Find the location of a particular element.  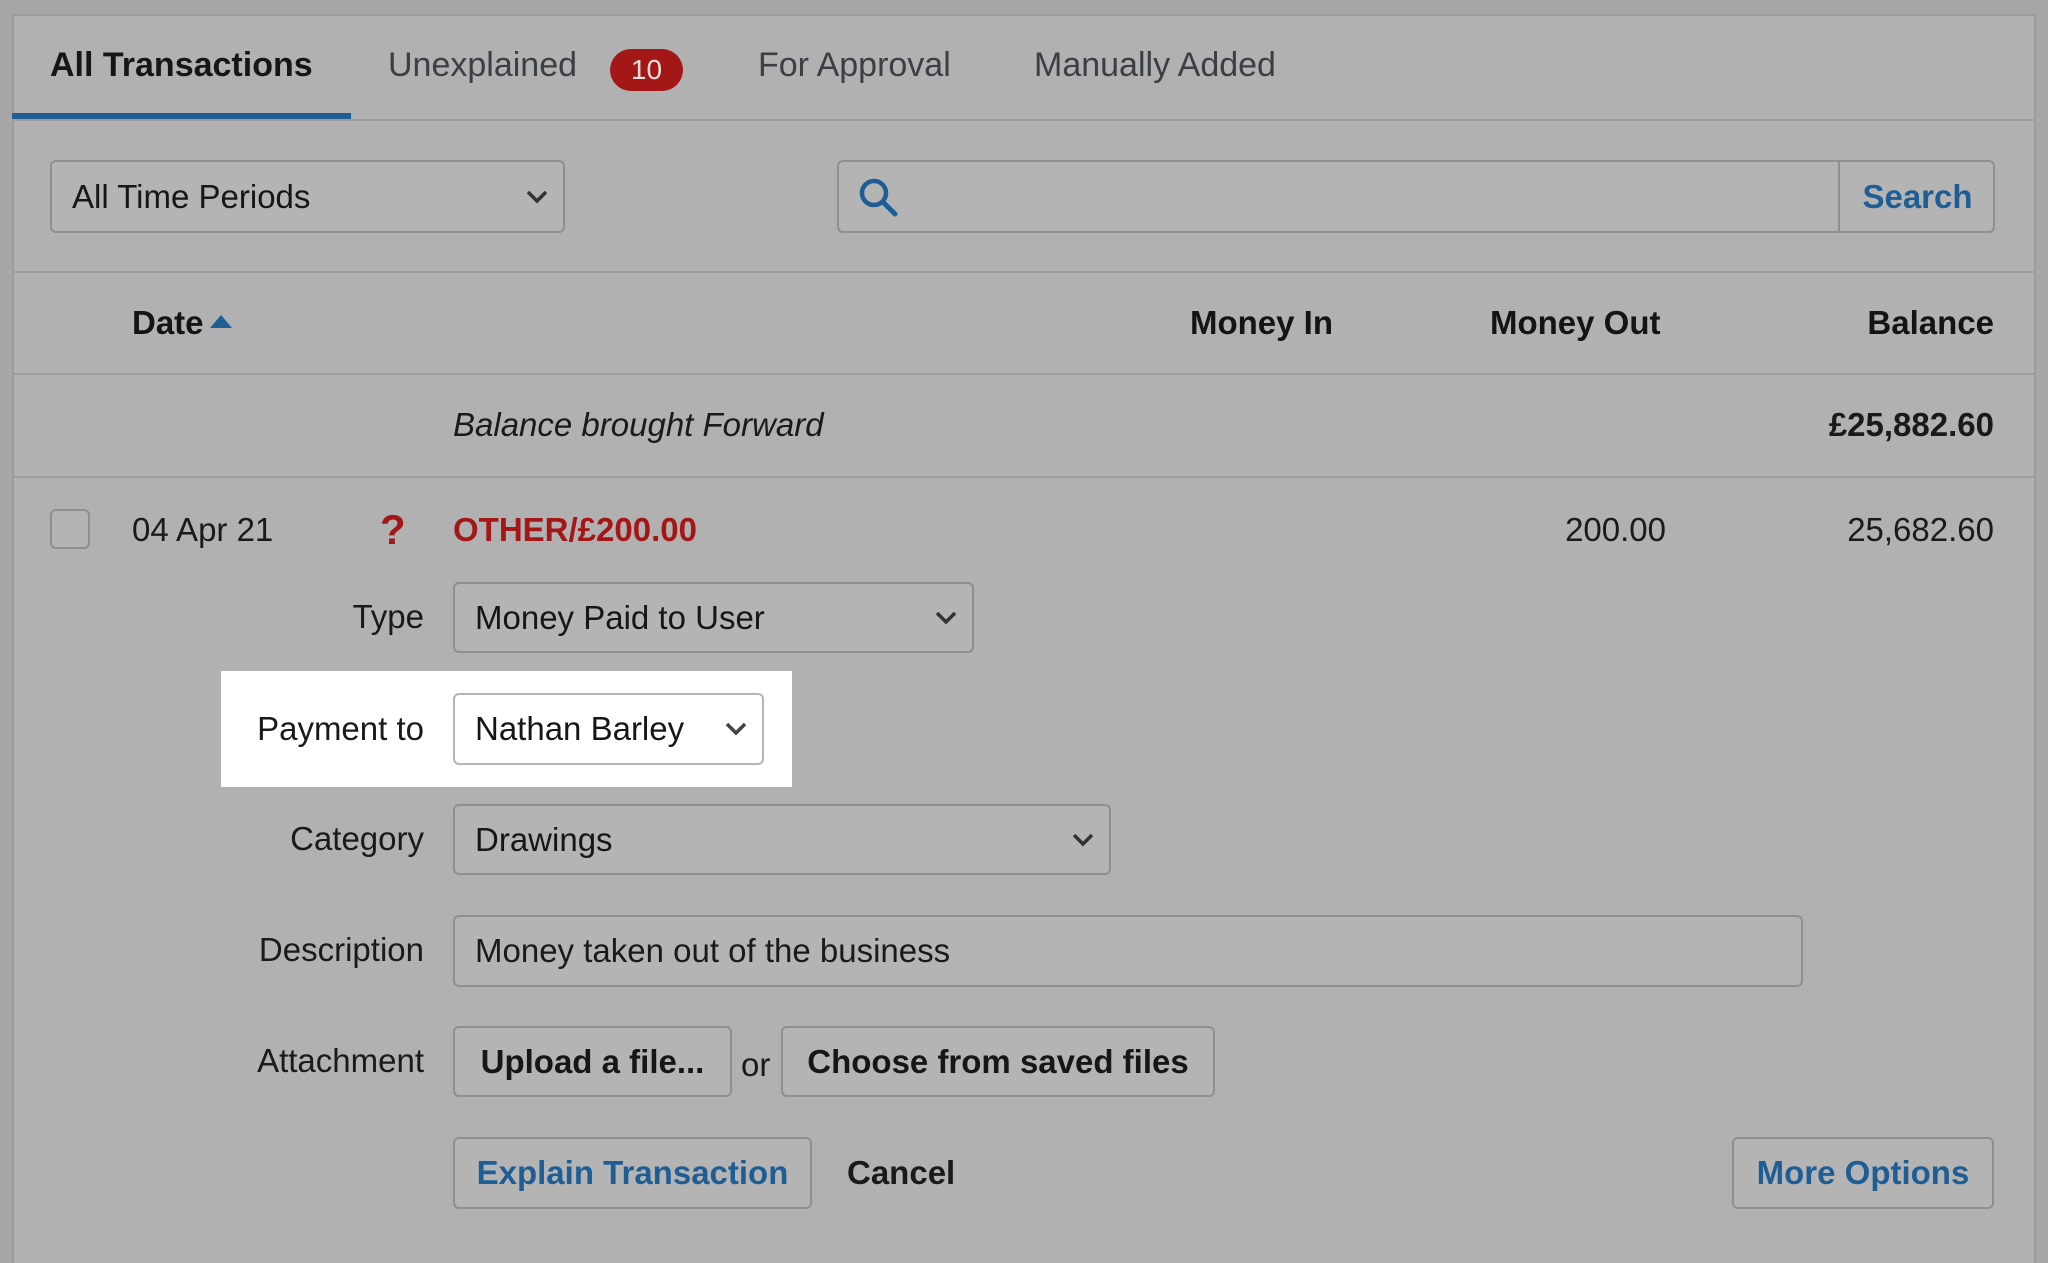

transaction-money-out: 200.00 is located at coordinates (1615, 529).